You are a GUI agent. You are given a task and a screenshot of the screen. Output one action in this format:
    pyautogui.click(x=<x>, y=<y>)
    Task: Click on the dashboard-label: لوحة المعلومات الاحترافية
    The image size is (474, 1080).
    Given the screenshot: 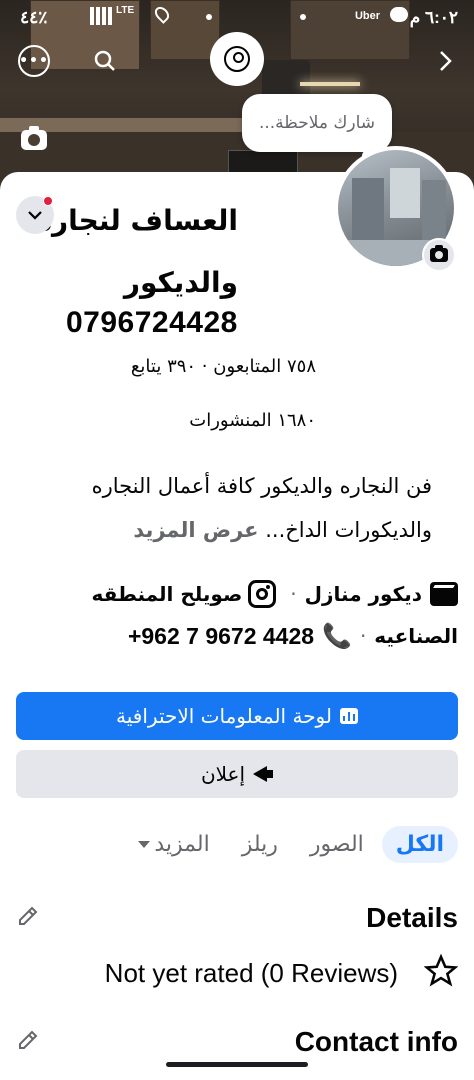 What is the action you would take?
    pyautogui.click(x=224, y=716)
    